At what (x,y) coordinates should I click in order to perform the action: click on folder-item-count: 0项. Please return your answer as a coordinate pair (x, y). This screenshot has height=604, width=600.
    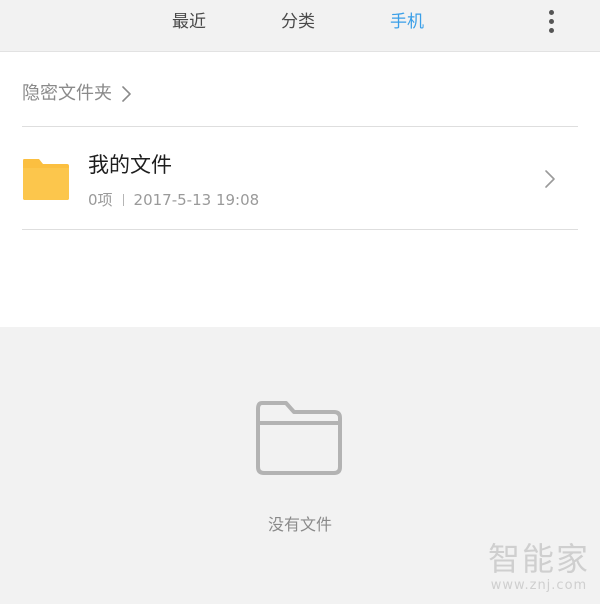
    Looking at the image, I should click on (100, 200).